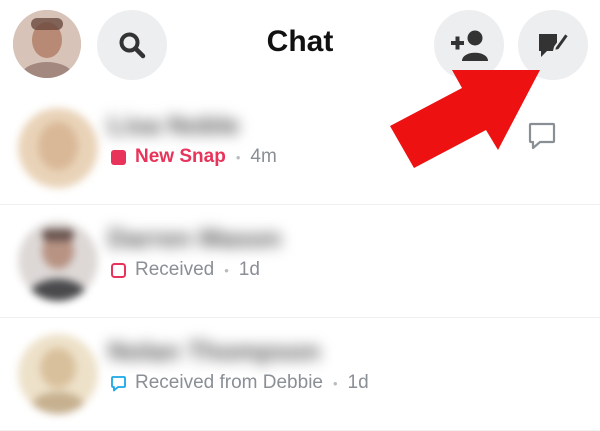 Image resolution: width=600 pixels, height=431 pixels. Describe the element at coordinates (469, 45) in the screenshot. I see `add-friend-icon` at that location.